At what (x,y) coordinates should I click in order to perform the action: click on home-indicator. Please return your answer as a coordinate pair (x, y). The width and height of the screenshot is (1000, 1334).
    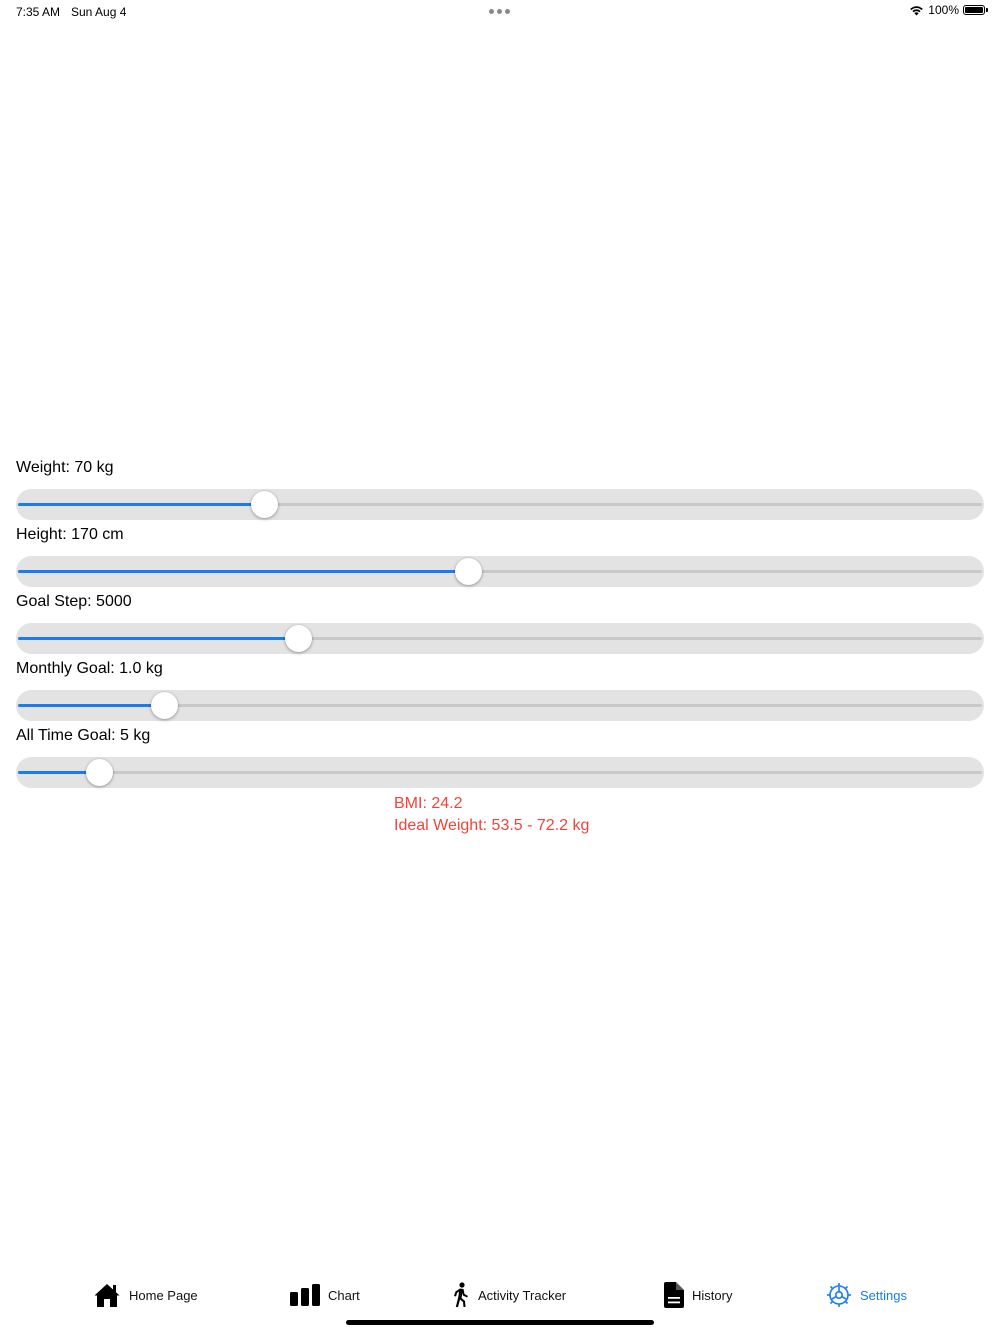
    Looking at the image, I should click on (500, 1322).